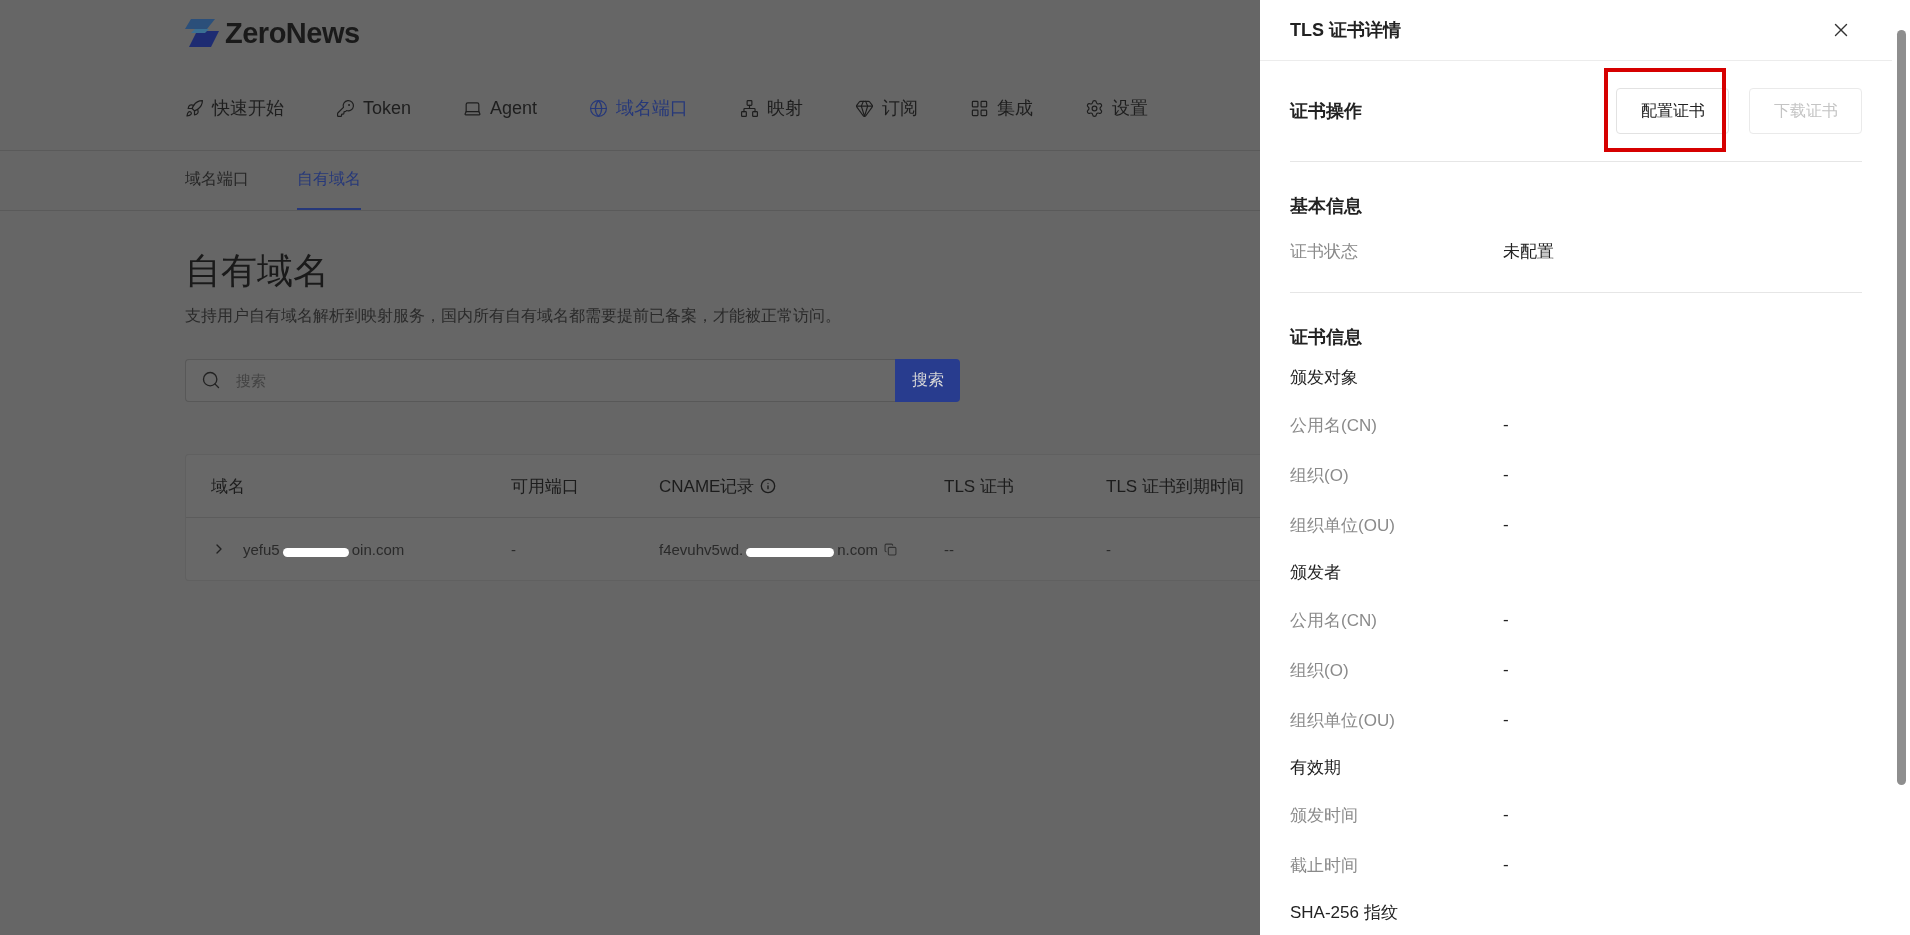 This screenshot has width=1910, height=935. I want to click on field-label: 颁发时间, so click(1324, 815).